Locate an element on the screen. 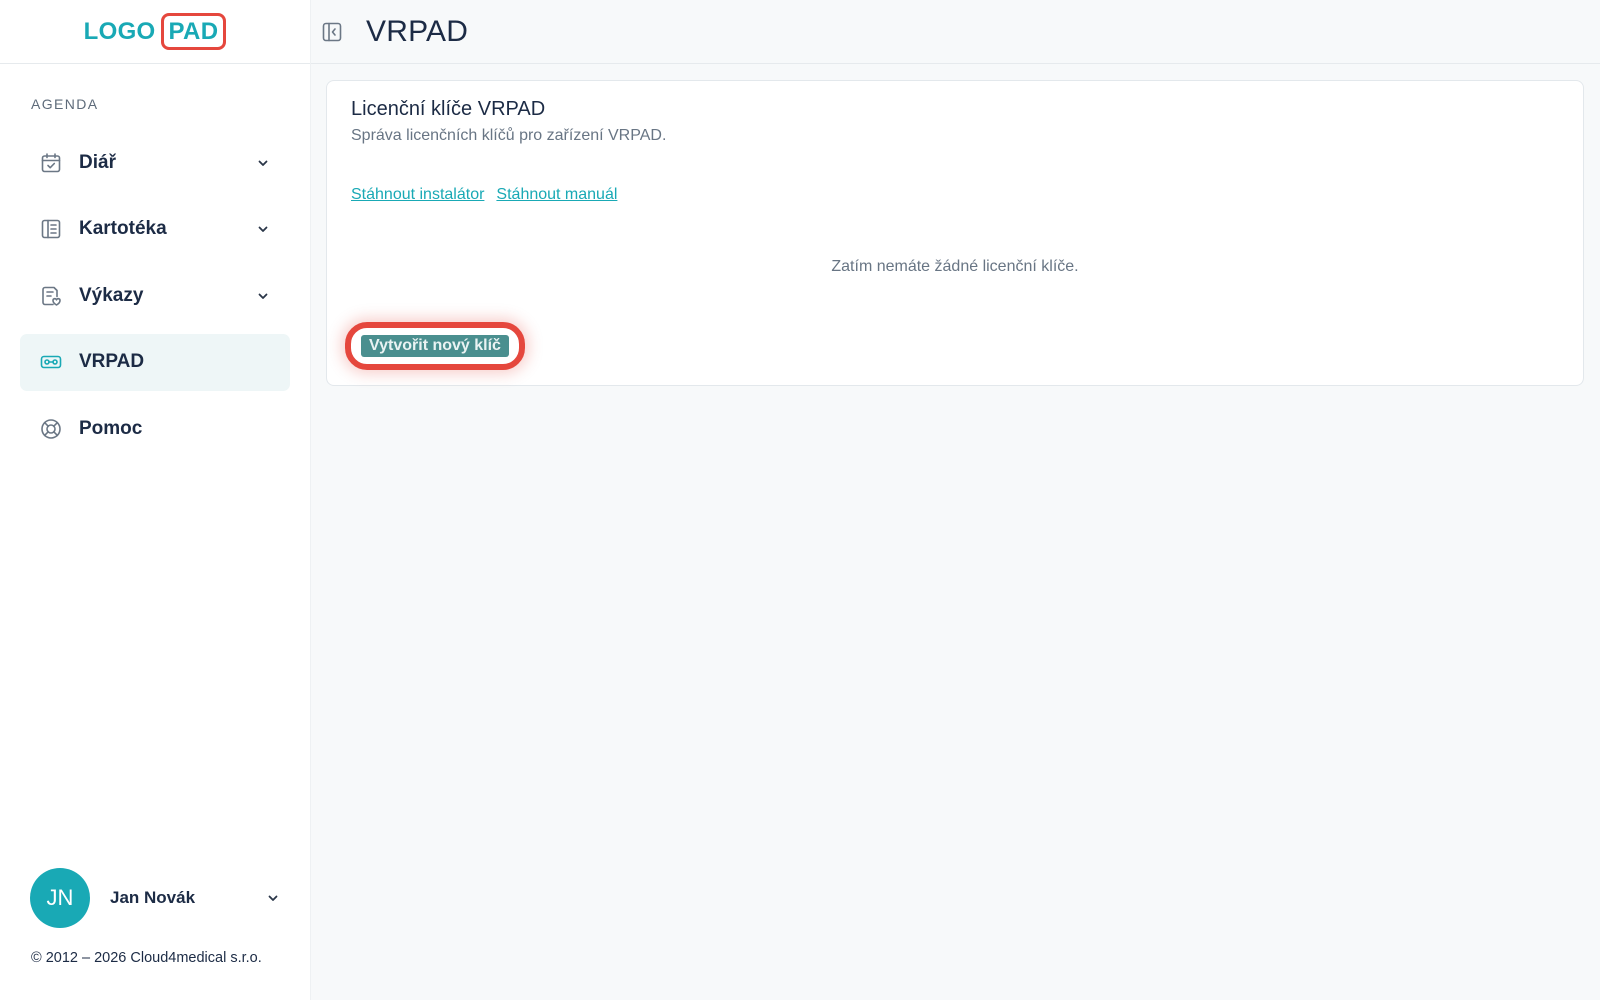 This screenshot has height=1000, width=1600. download-links: Stáhnout instalátor Stáhnout manuál is located at coordinates (484, 195).